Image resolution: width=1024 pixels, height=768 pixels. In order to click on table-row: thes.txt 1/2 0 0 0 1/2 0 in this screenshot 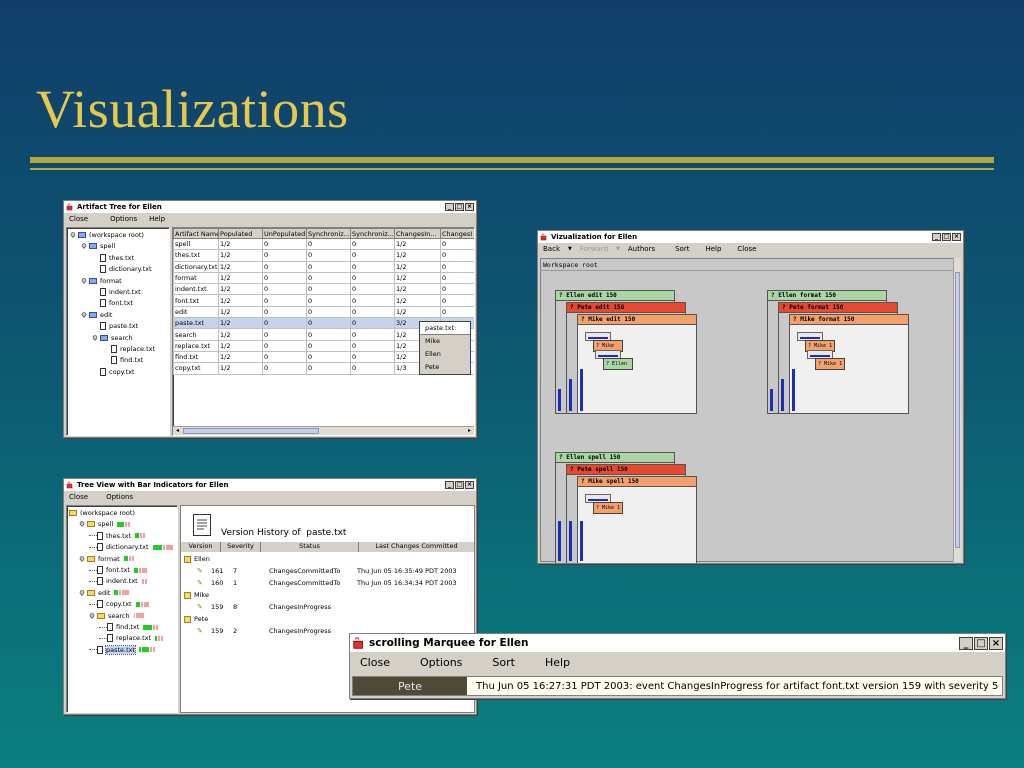, I will do `click(323, 255)`.